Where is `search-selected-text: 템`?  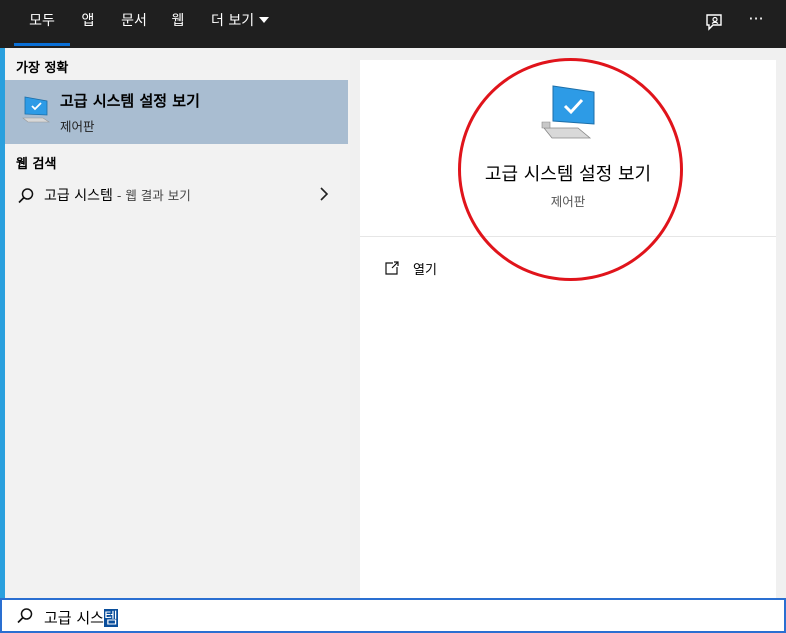 search-selected-text: 템 is located at coordinates (110, 618).